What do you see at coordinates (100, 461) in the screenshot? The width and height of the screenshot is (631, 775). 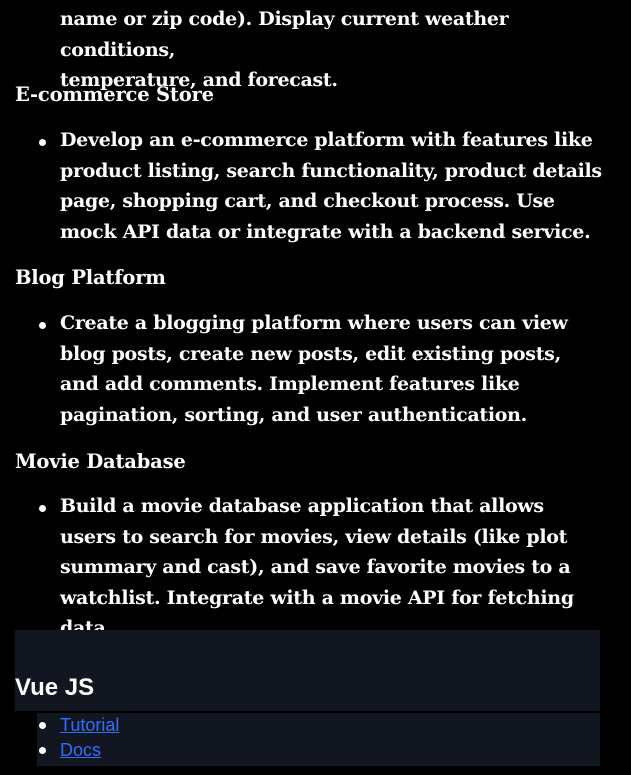 I see `section-heading-movie: Movie Database` at bounding box center [100, 461].